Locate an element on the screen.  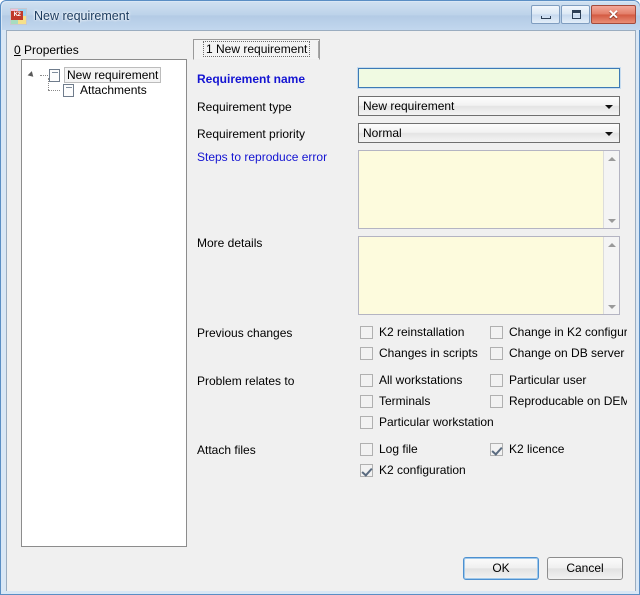
tab-new-requirement: 1 New requirement is located at coordinates (257, 49).